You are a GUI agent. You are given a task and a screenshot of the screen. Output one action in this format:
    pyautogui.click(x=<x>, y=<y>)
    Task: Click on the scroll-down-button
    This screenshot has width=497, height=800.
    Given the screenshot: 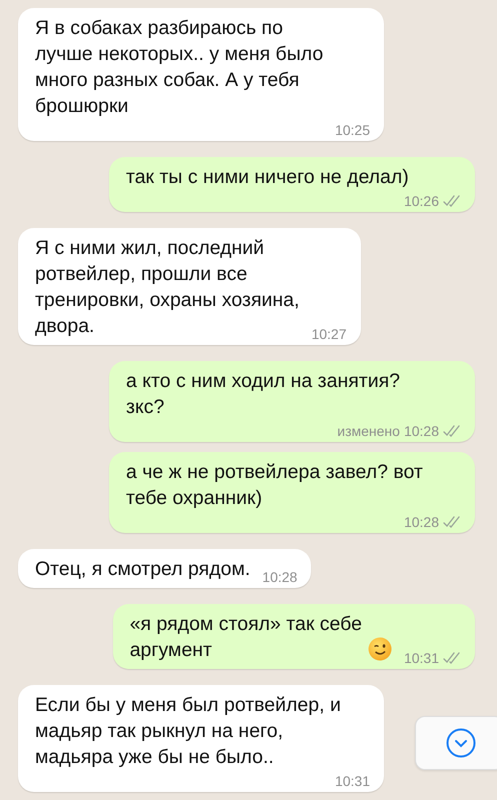 What is the action you would take?
    pyautogui.click(x=456, y=743)
    